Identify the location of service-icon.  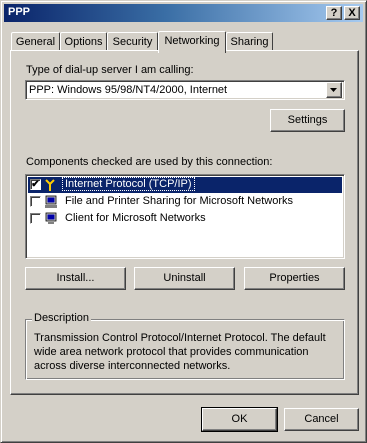
(51, 201).